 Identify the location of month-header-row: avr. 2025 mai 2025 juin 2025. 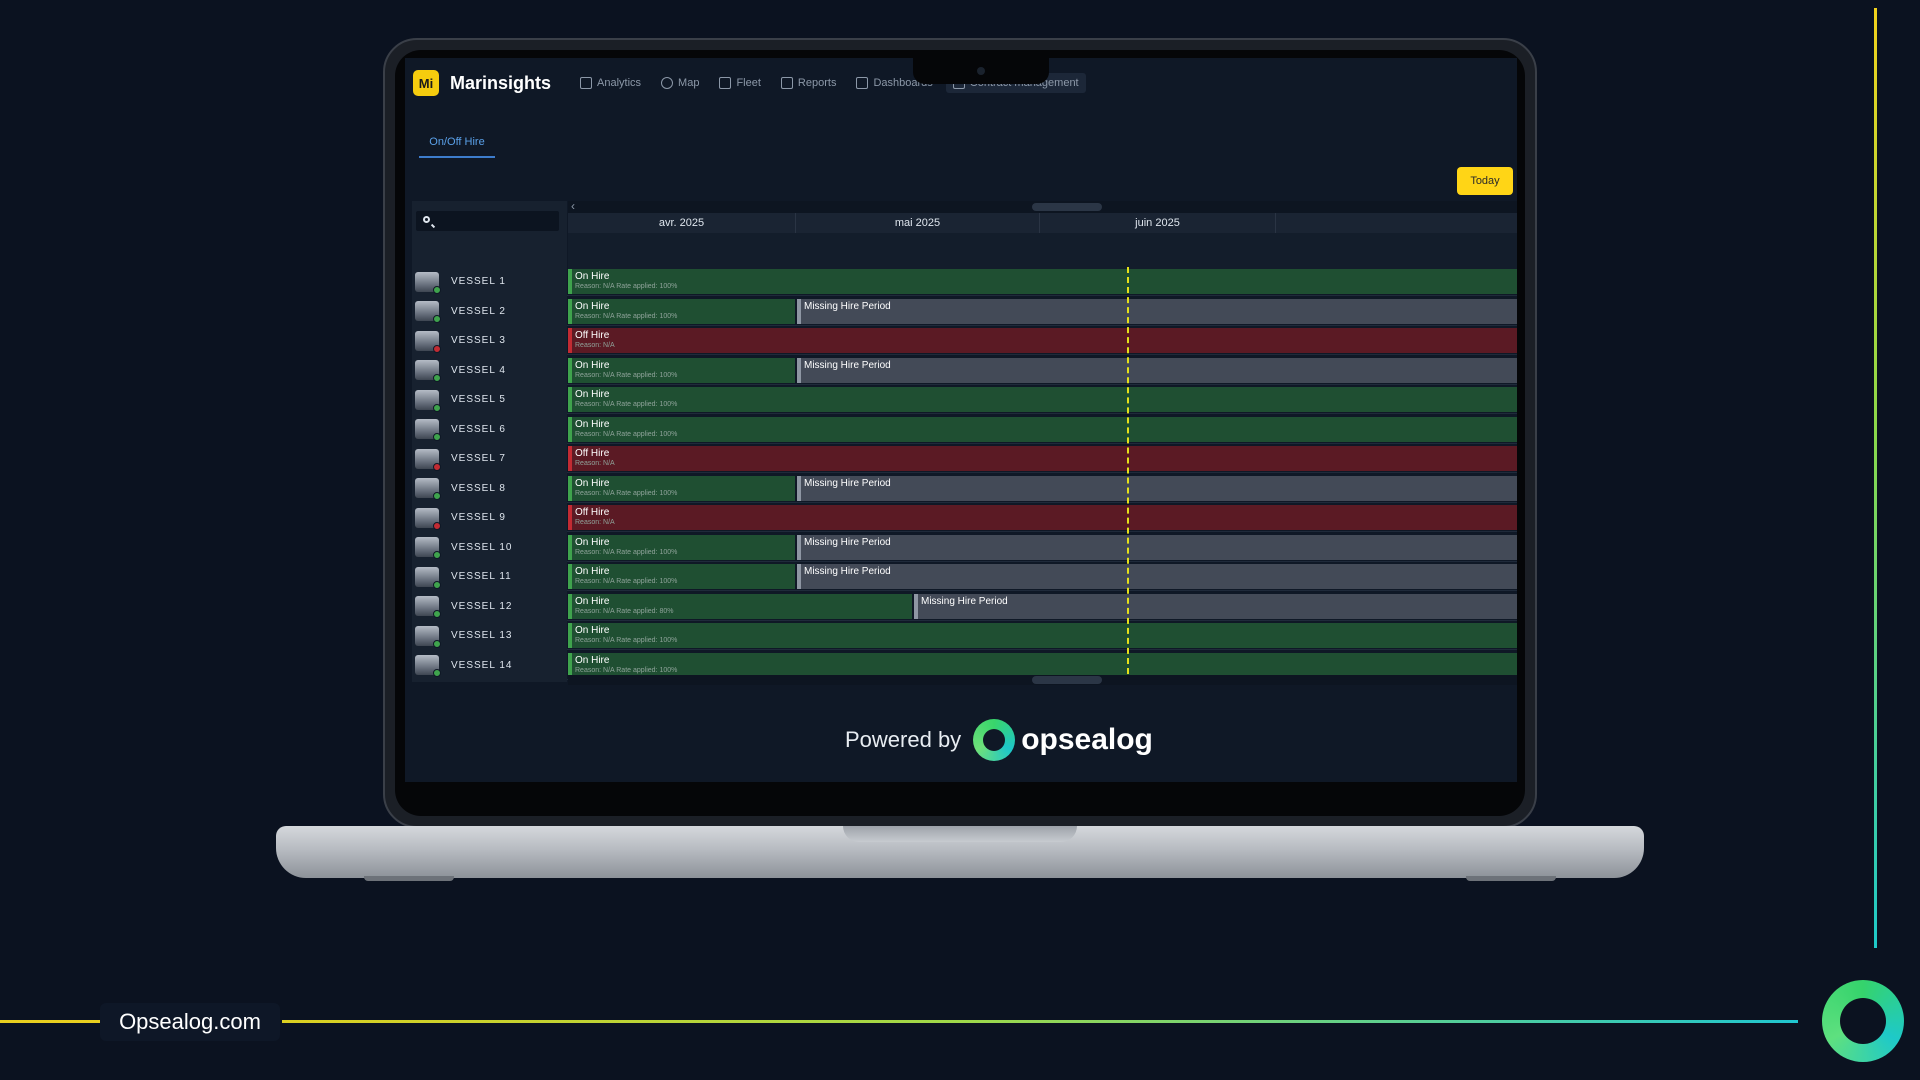
(1042, 223).